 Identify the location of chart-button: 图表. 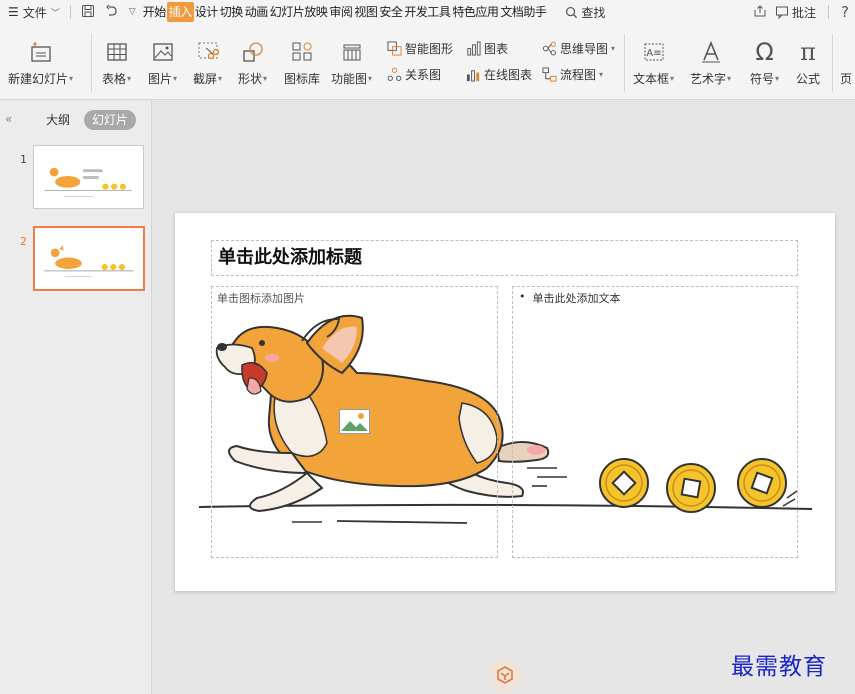
(487, 48).